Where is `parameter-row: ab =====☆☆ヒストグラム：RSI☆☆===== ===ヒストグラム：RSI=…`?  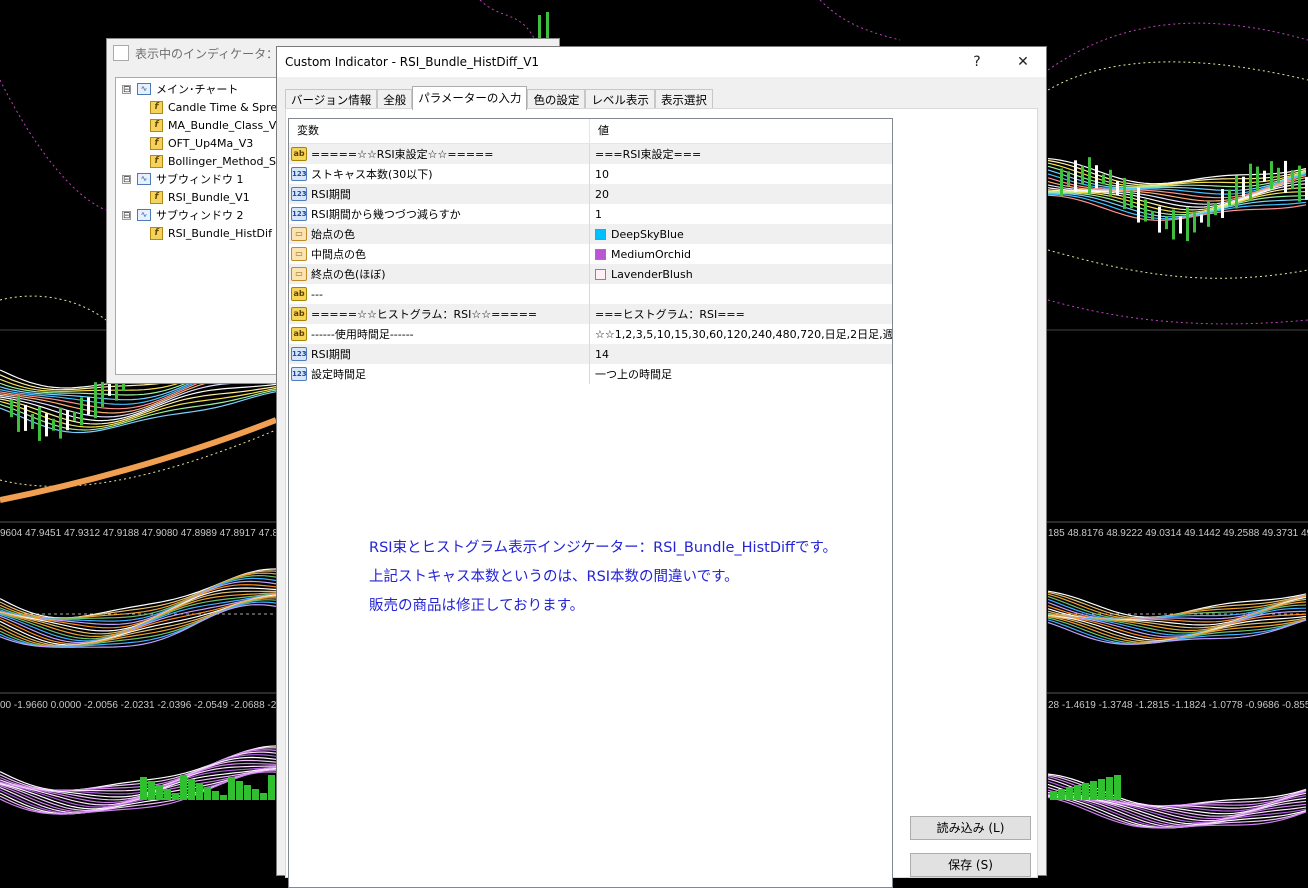
parameter-row: ab =====☆☆ヒストグラム：RSI☆☆===== ===ヒストグラム：RSI=… is located at coordinates (590, 314).